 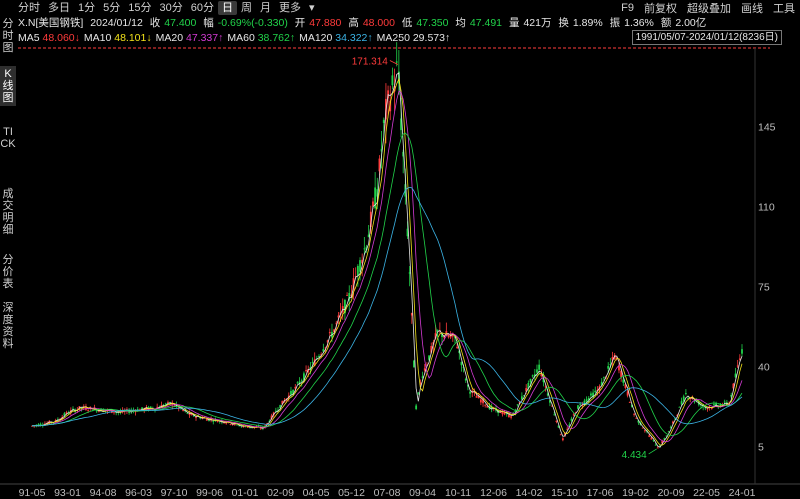 What do you see at coordinates (600, 493) in the screenshot?
I see `x-tick-16: 17-06` at bounding box center [600, 493].